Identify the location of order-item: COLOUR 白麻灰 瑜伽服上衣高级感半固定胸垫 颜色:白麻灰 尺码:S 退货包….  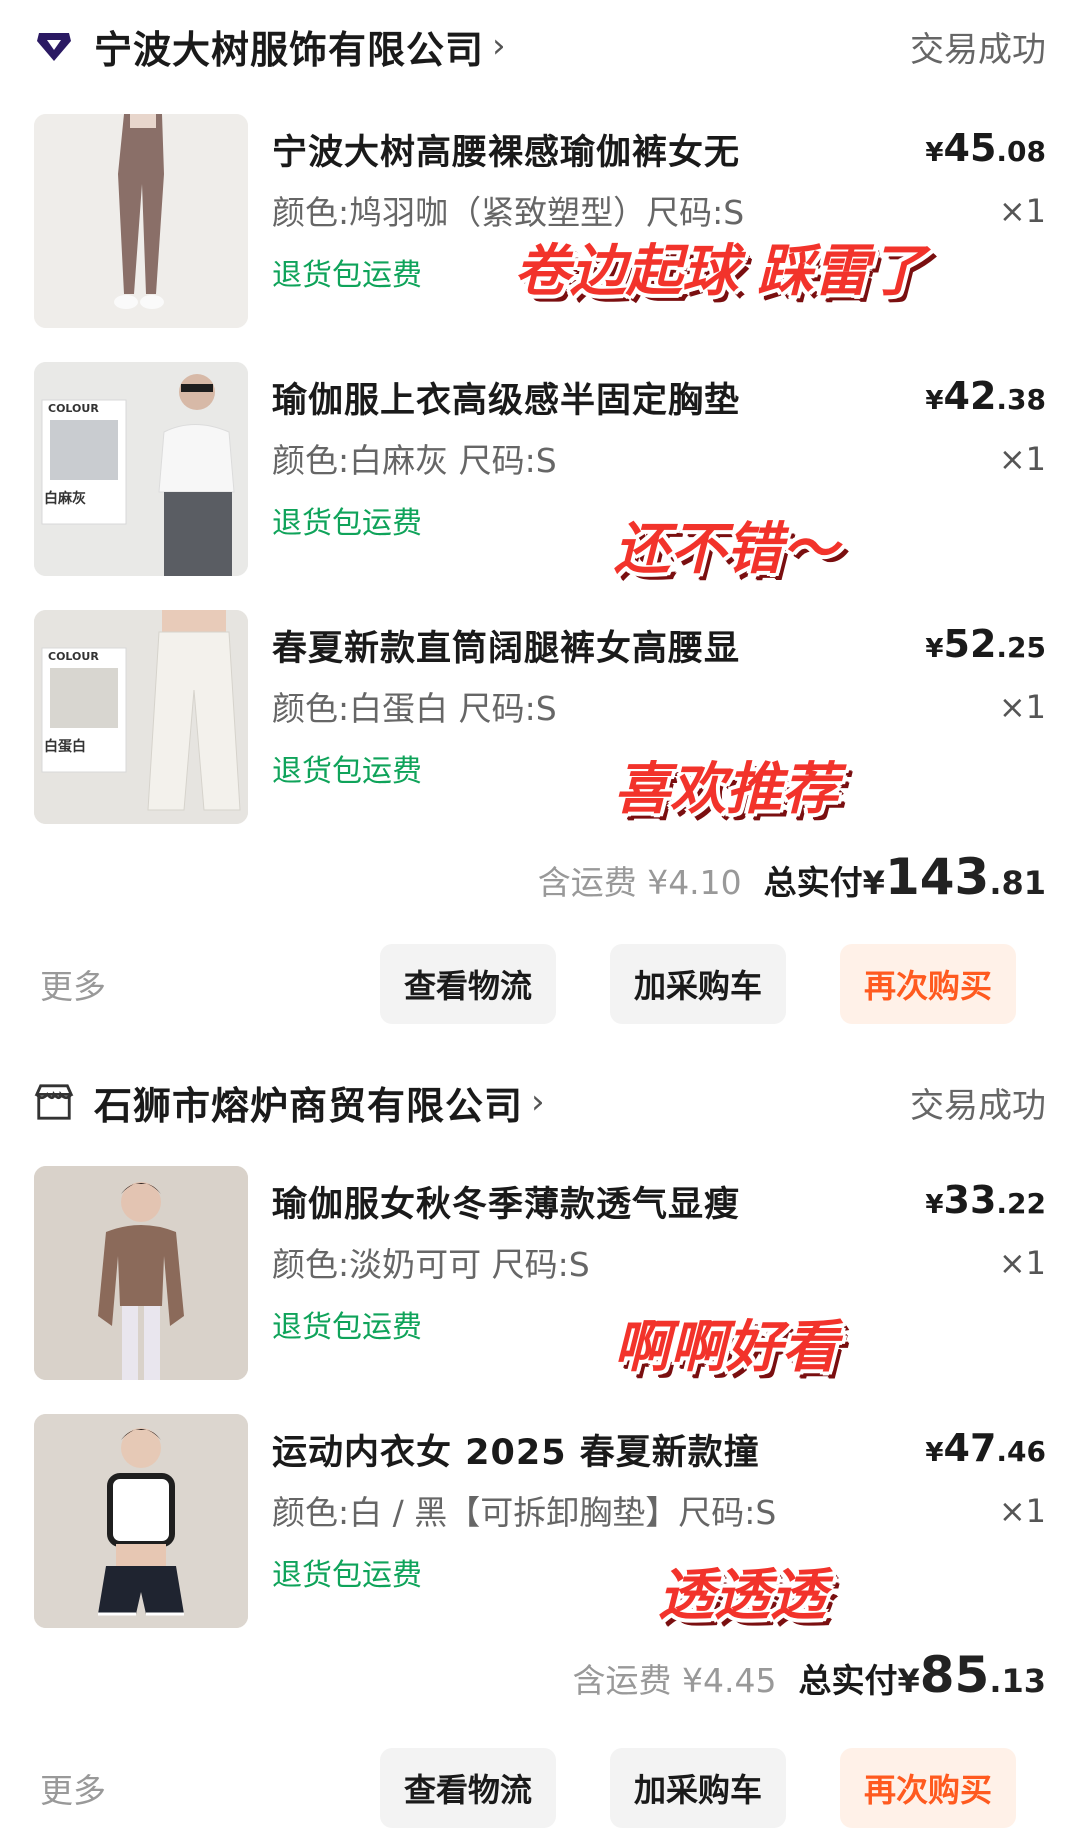
(540, 472).